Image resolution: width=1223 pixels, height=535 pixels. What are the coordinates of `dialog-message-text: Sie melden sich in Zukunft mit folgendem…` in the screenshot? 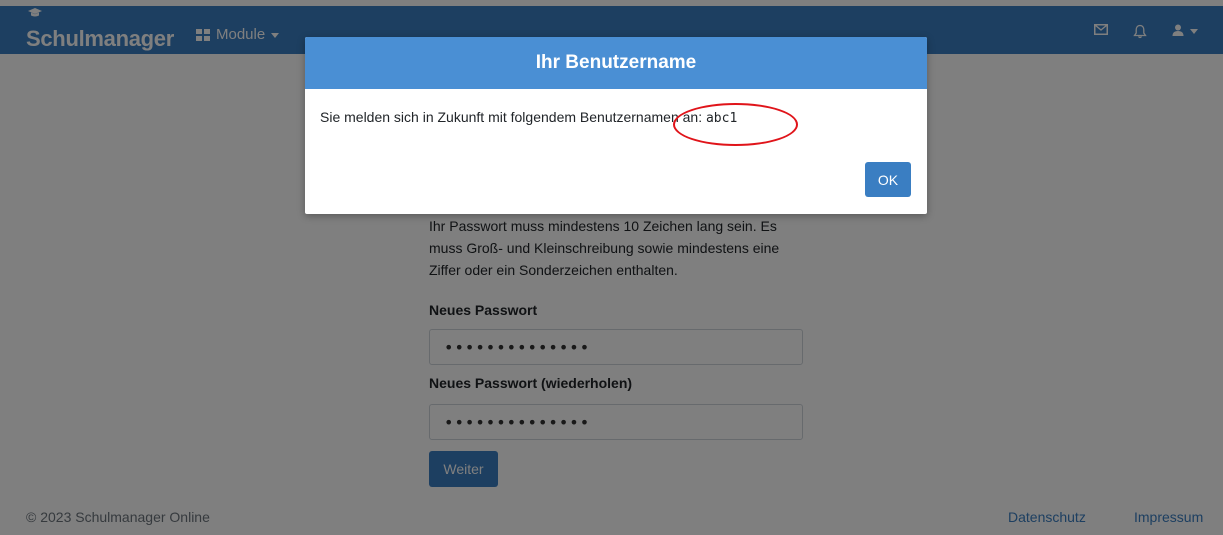 It's located at (513, 117).